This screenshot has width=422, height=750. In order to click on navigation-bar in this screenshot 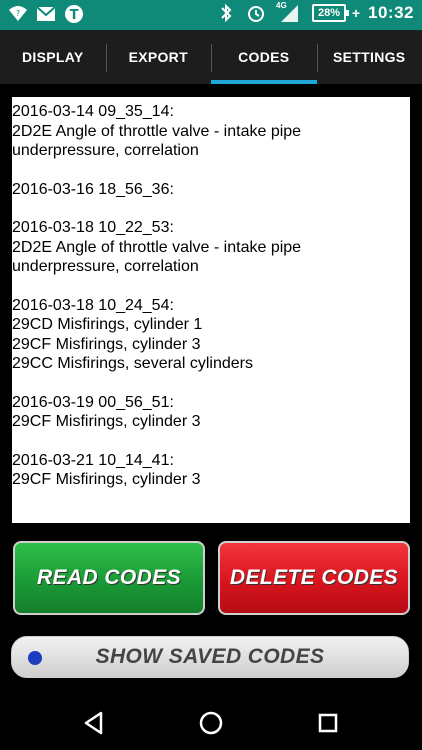, I will do `click(211, 722)`.